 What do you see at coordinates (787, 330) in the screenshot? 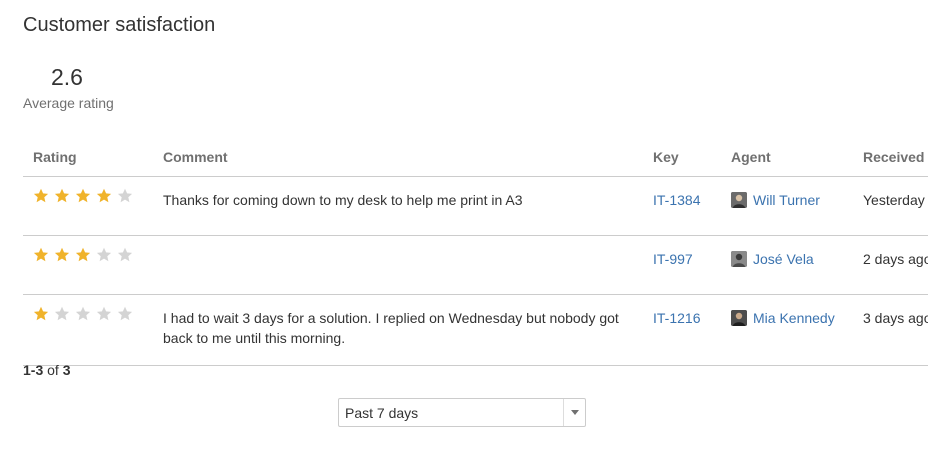
I see `agent-cell: Mia Kennedy` at bounding box center [787, 330].